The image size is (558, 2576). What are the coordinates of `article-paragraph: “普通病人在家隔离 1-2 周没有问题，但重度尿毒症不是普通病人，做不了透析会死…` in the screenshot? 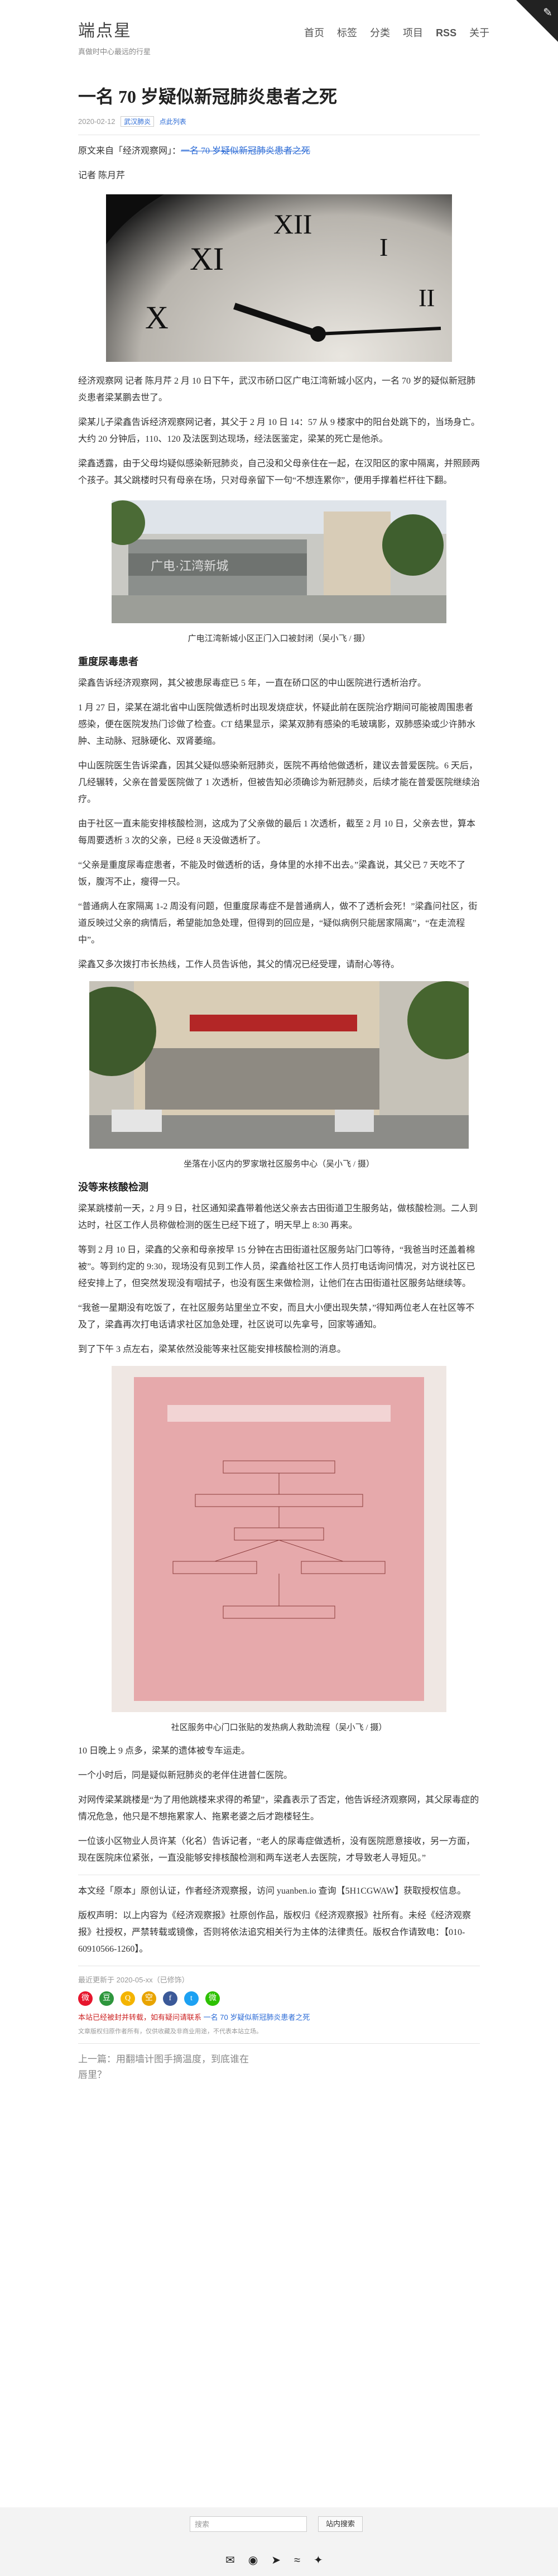 It's located at (278, 924).